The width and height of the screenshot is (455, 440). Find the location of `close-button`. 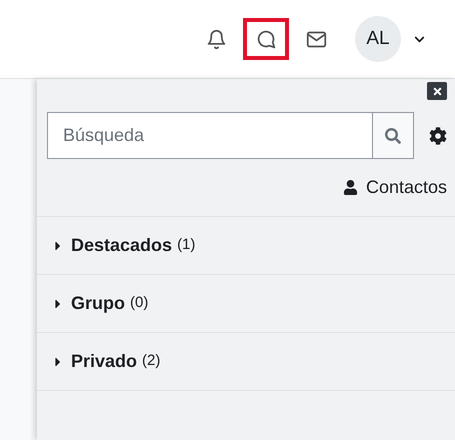

close-button is located at coordinates (437, 91).